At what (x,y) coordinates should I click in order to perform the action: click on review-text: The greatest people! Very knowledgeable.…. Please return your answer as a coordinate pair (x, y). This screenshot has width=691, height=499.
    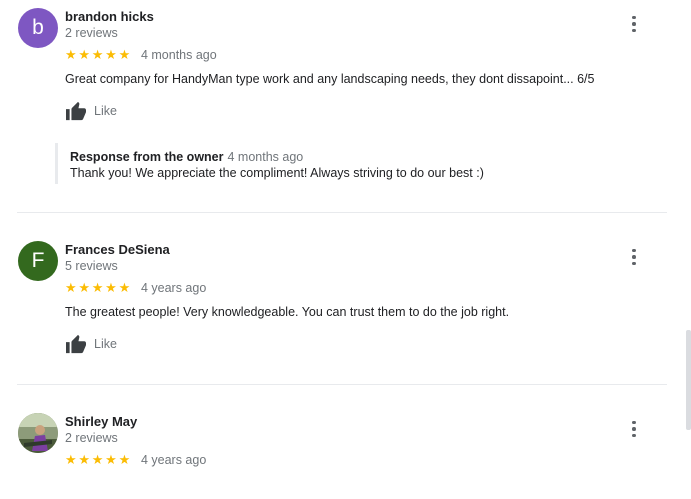
    Looking at the image, I should click on (287, 312).